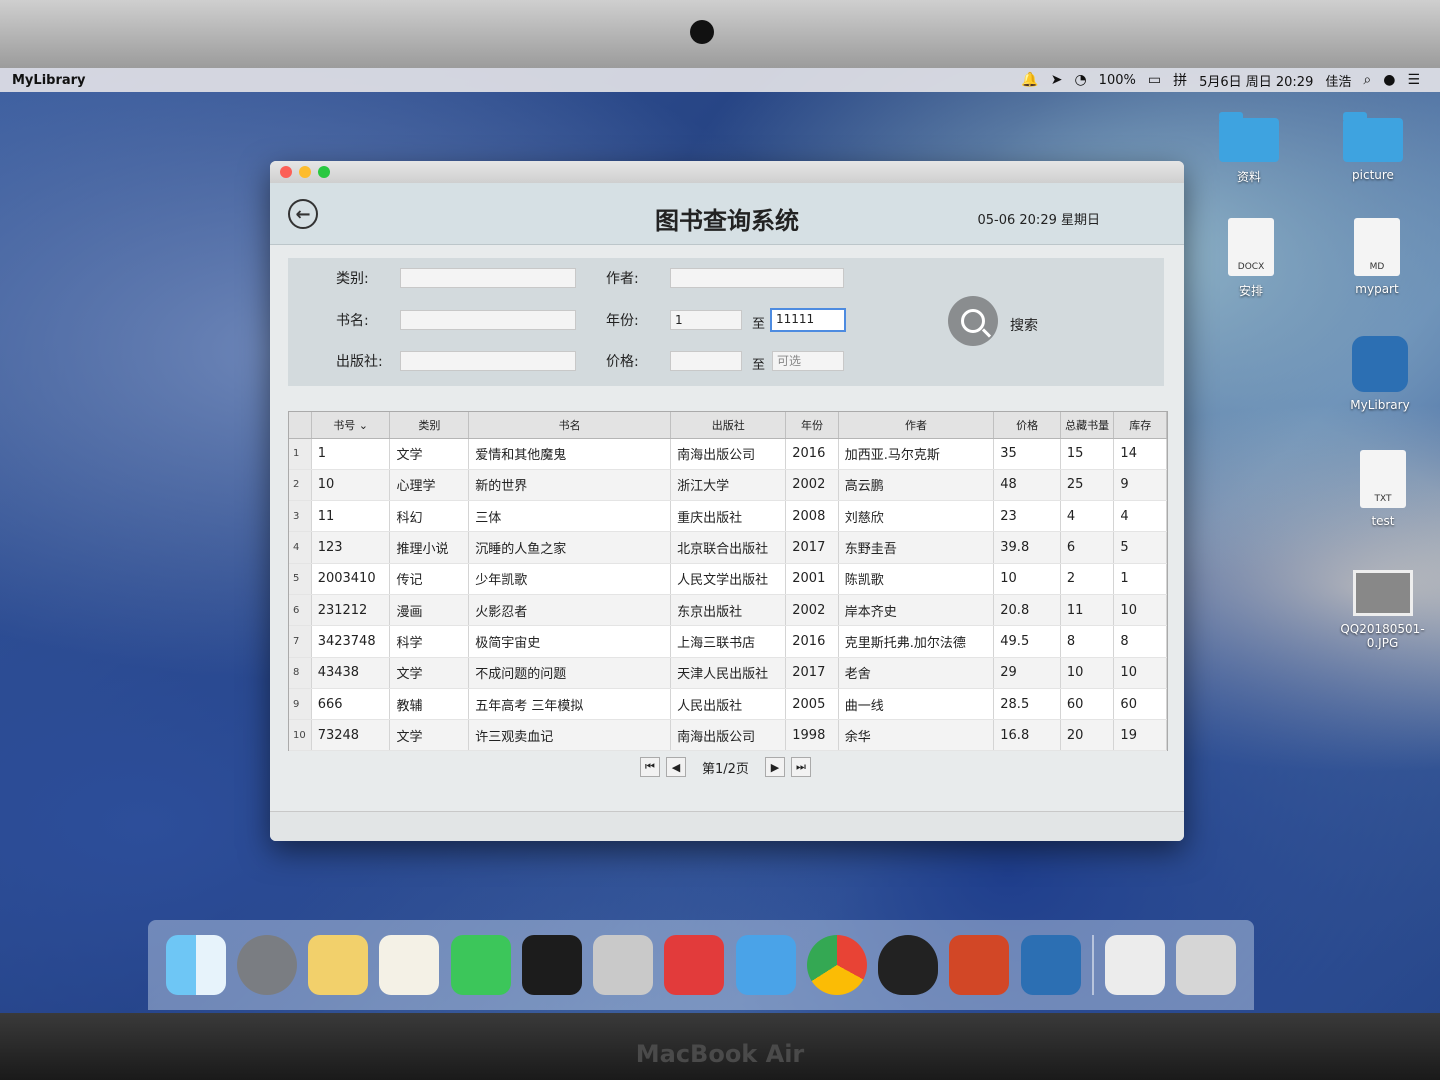  I want to click on search-button, so click(973, 321).